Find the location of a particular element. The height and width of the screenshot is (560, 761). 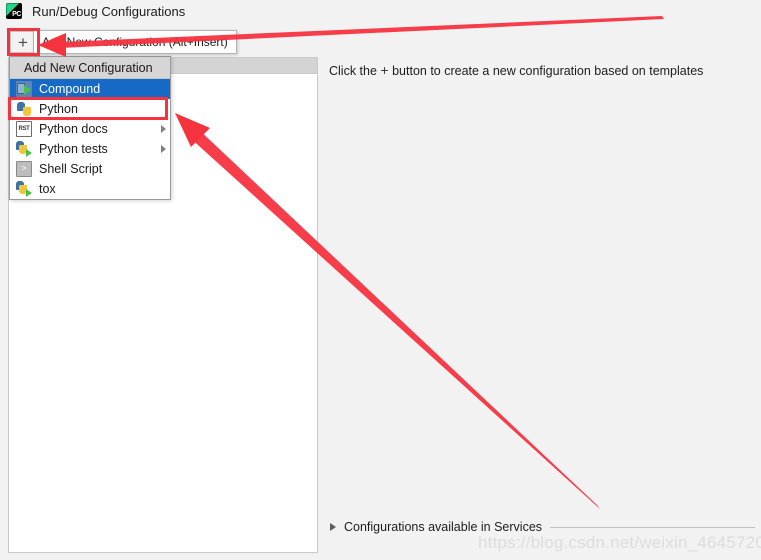

rst-docs-icon: RST is located at coordinates (24, 129).